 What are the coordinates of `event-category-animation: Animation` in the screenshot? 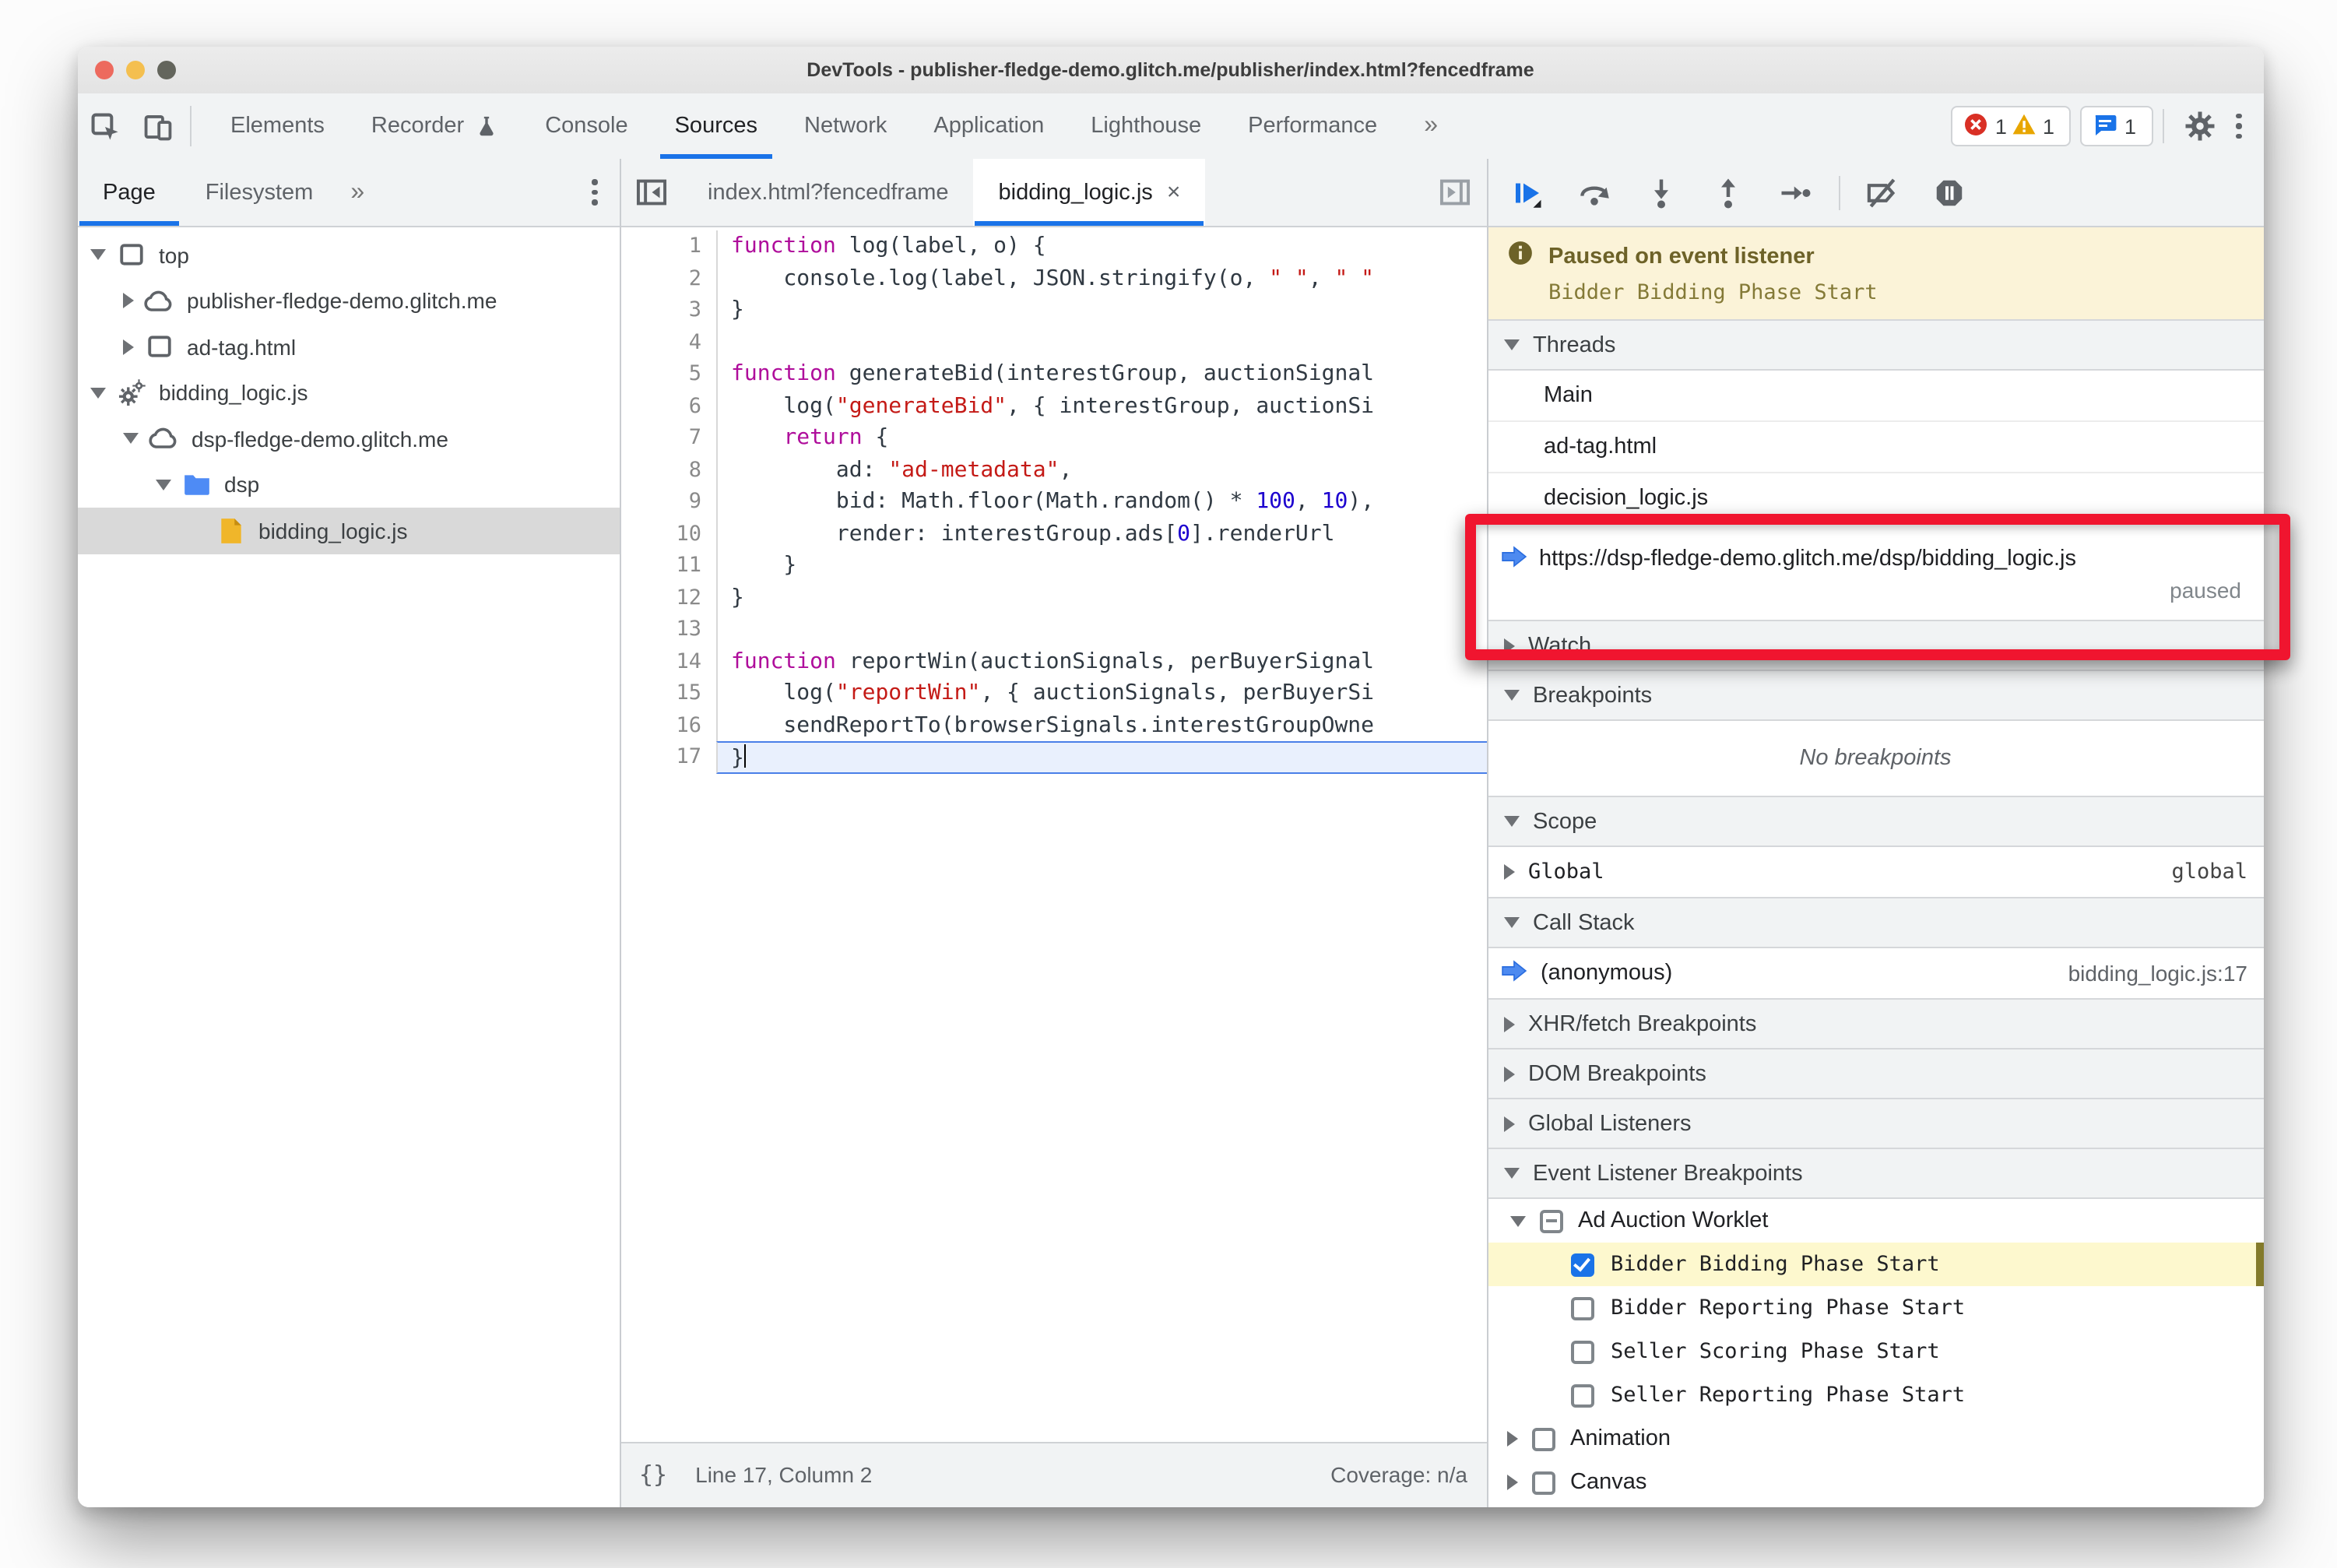 It's located at (1876, 1439).